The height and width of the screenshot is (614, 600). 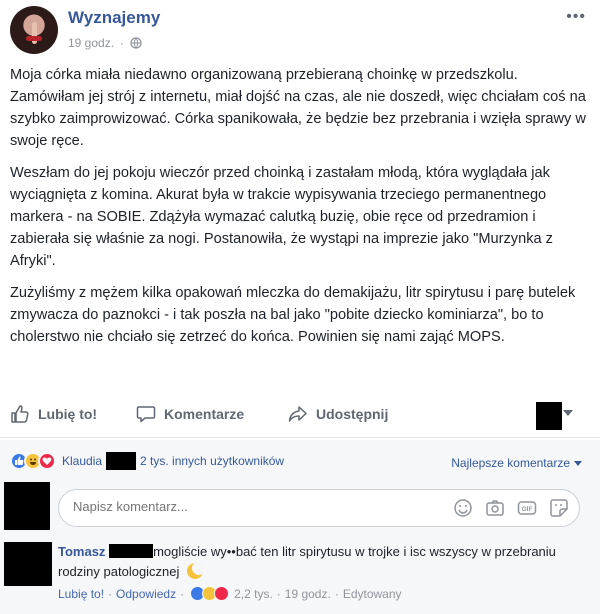 What do you see at coordinates (463, 508) in the screenshot?
I see `smiley-icon` at bounding box center [463, 508].